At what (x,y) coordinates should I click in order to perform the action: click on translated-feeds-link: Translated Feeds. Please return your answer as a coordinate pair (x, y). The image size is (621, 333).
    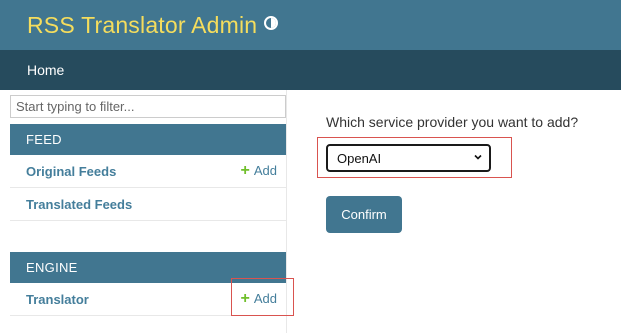
    Looking at the image, I should click on (79, 204).